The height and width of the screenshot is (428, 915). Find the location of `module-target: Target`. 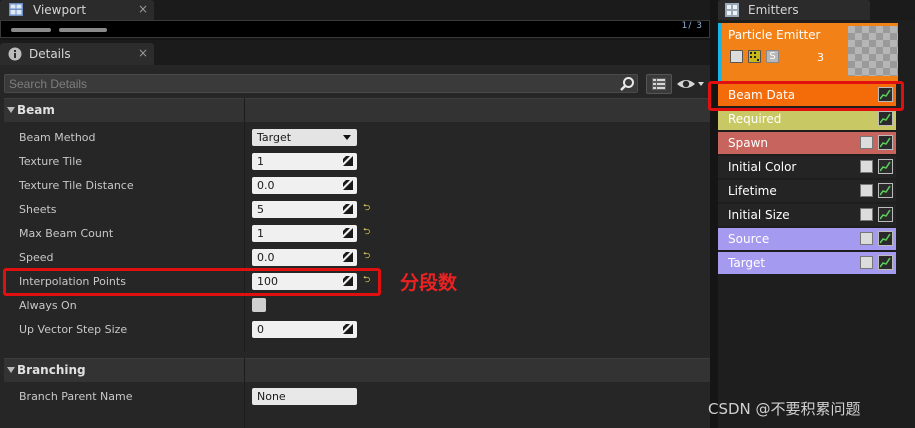

module-target: Target is located at coordinates (807, 263).